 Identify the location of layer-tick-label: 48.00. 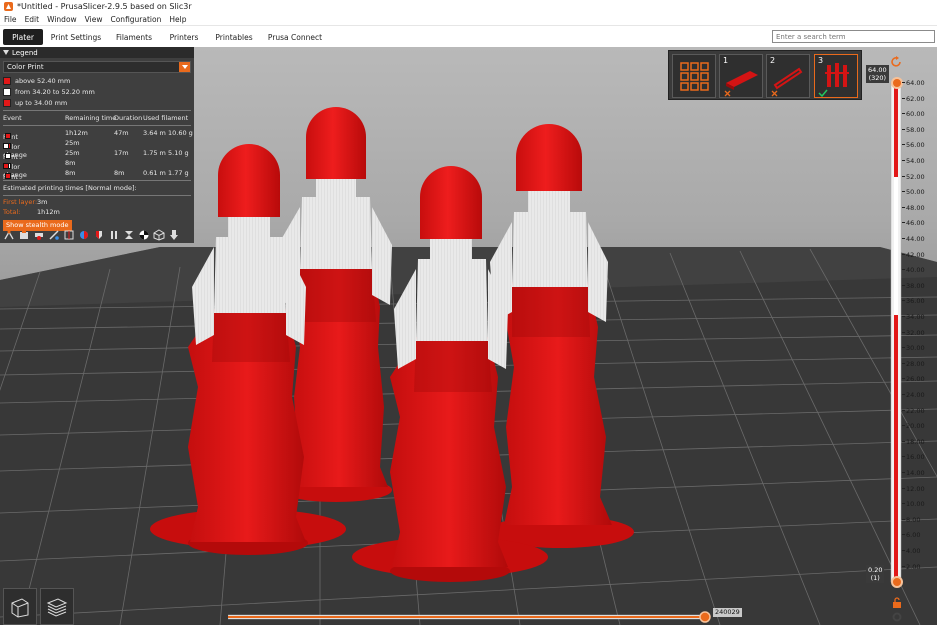
(915, 207).